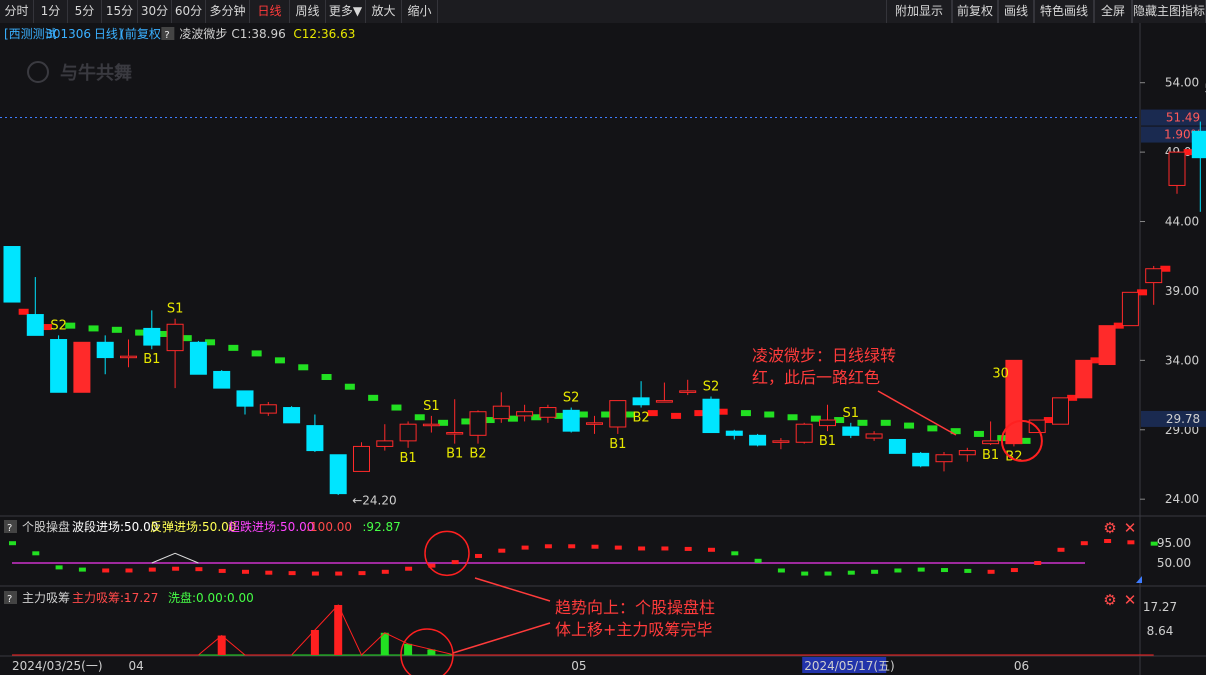  What do you see at coordinates (228, 11) in the screenshot?
I see `tab-6: 多分钟` at bounding box center [228, 11].